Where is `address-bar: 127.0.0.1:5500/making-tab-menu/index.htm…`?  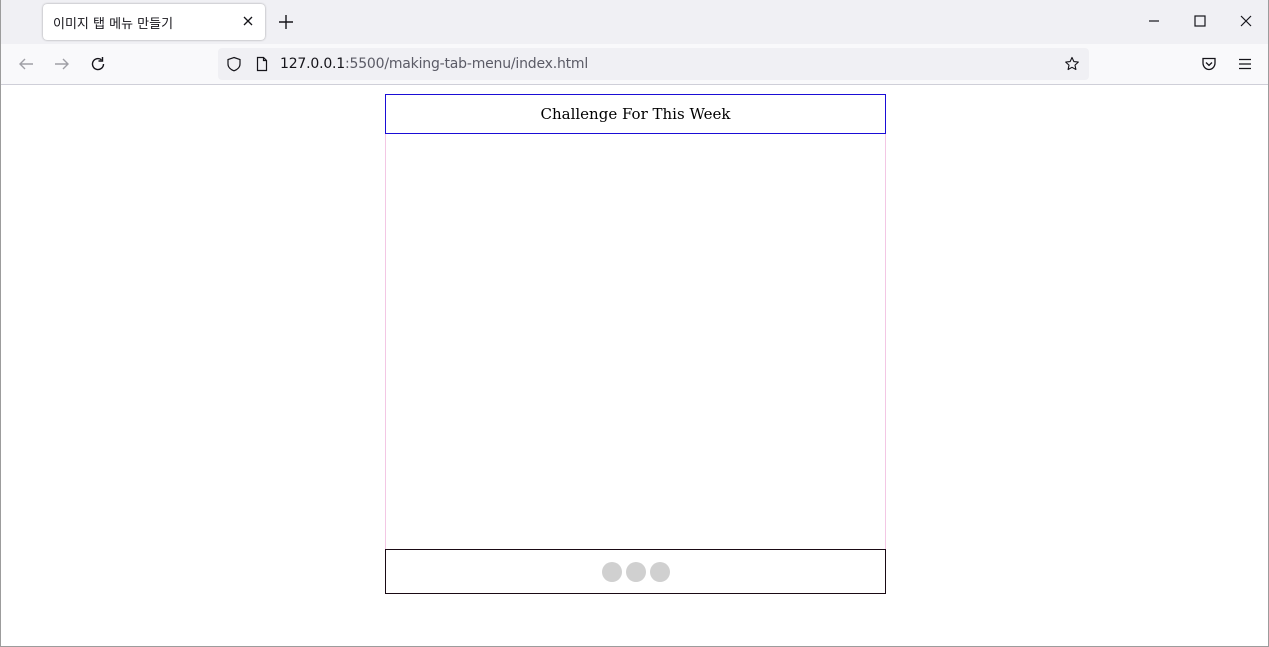 address-bar: 127.0.0.1:5500/making-tab-menu/index.htm… is located at coordinates (653, 64).